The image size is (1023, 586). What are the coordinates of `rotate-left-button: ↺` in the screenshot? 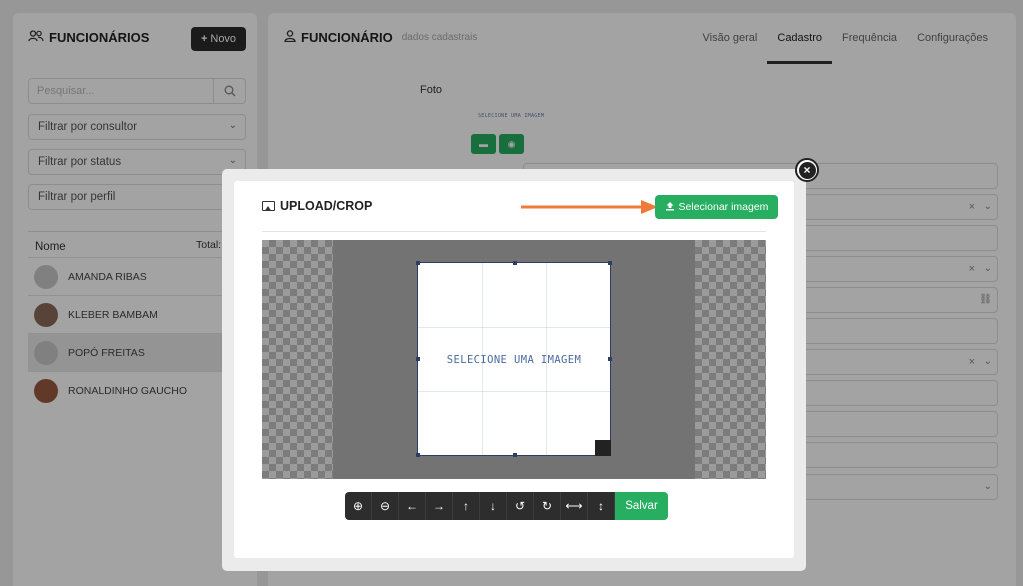 It's located at (520, 506).